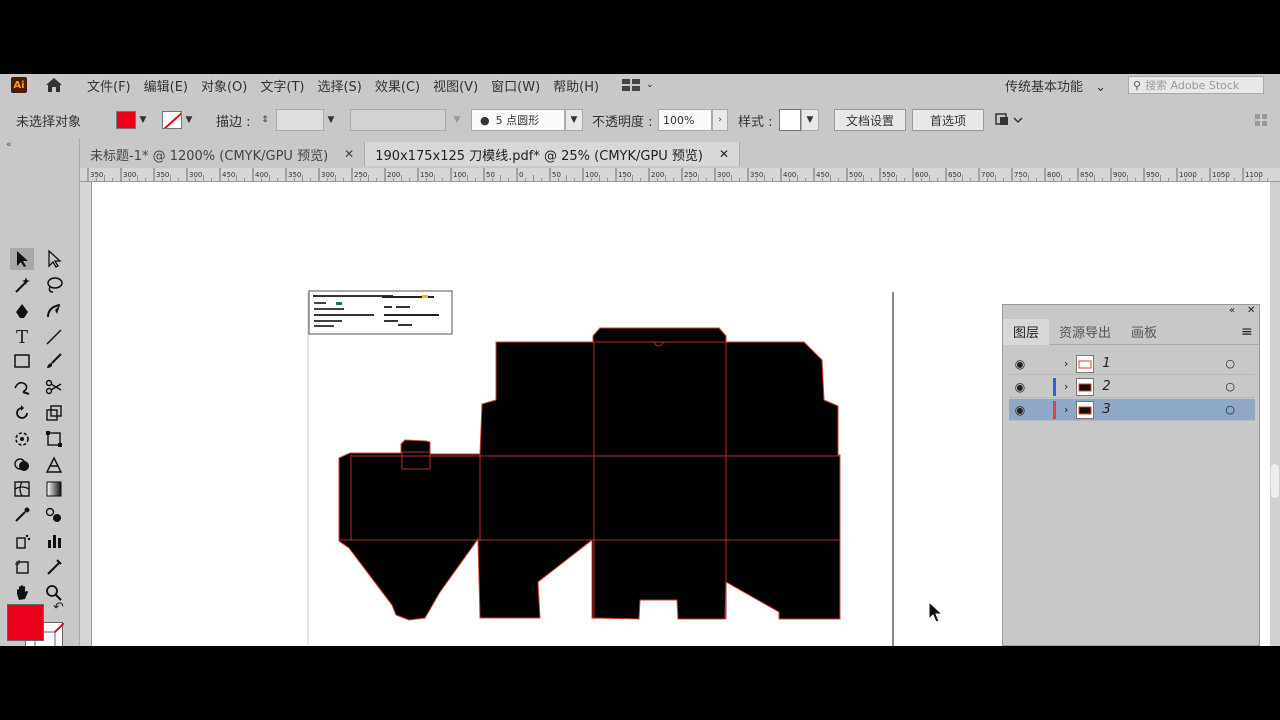  Describe the element at coordinates (1053, 175) in the screenshot. I see `ruler-label: 800` at that location.